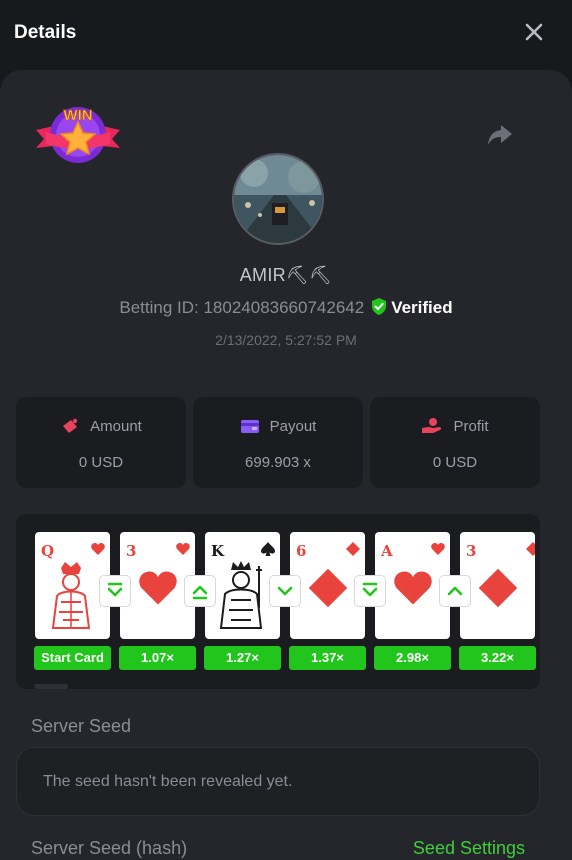 The width and height of the screenshot is (572, 860). I want to click on amount-icon, so click(70, 425).